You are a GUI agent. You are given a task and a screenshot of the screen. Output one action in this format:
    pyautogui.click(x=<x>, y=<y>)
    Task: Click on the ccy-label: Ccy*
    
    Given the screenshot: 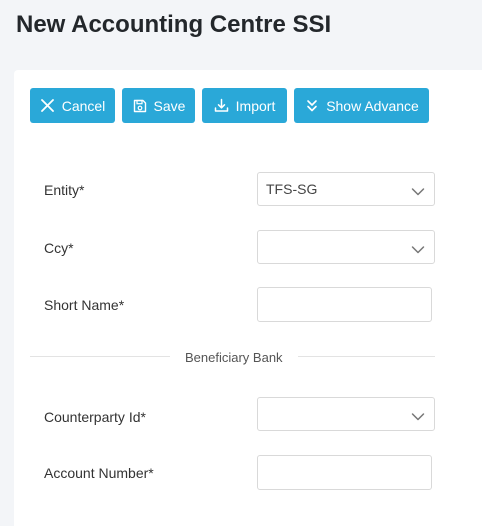 What is the action you would take?
    pyautogui.click(x=59, y=248)
    